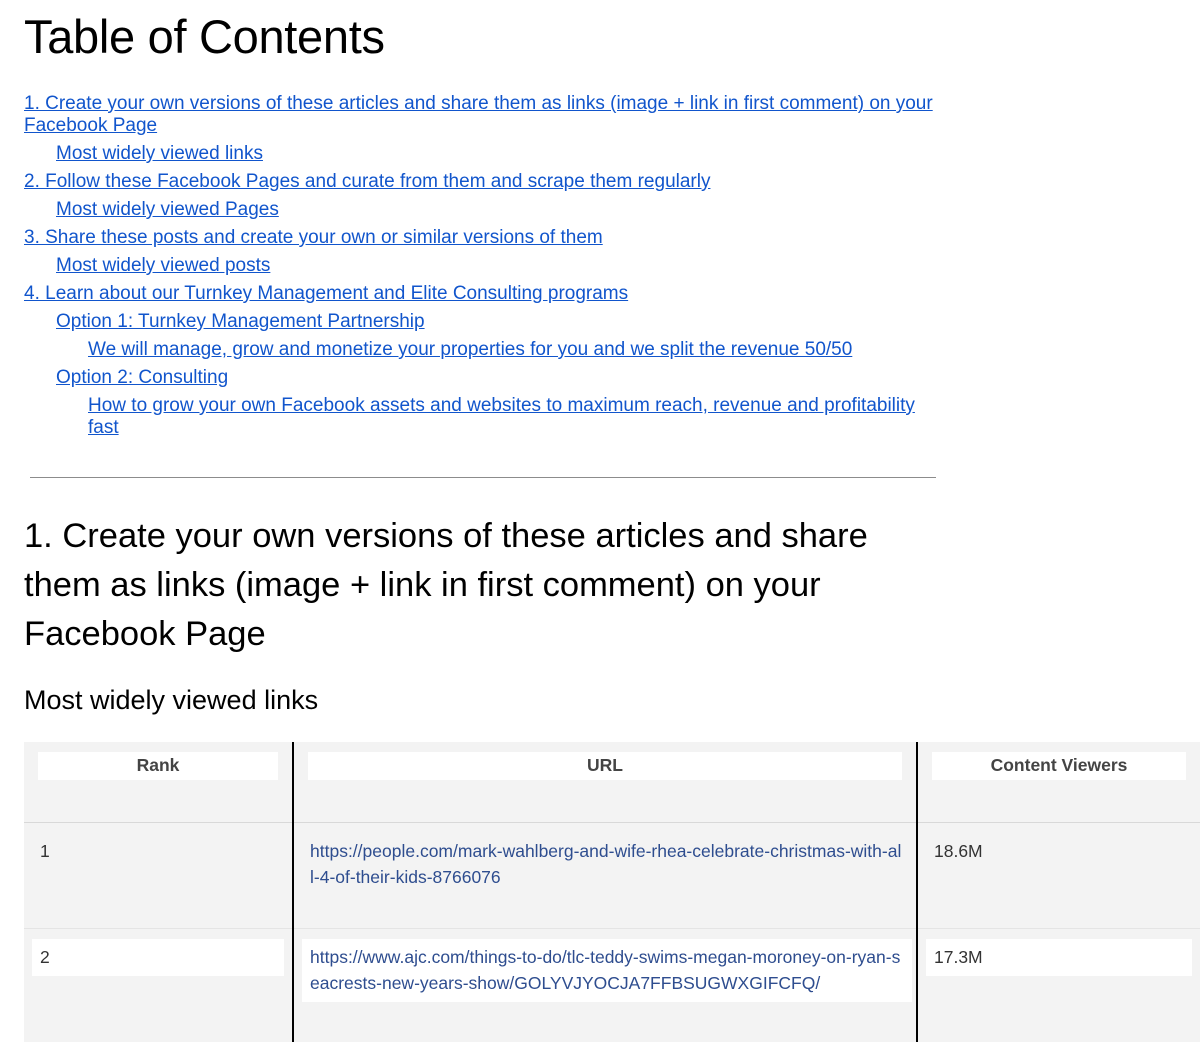 The height and width of the screenshot is (1042, 1200). What do you see at coordinates (484, 381) in the screenshot?
I see `toc-item: Option 2: Consulting` at bounding box center [484, 381].